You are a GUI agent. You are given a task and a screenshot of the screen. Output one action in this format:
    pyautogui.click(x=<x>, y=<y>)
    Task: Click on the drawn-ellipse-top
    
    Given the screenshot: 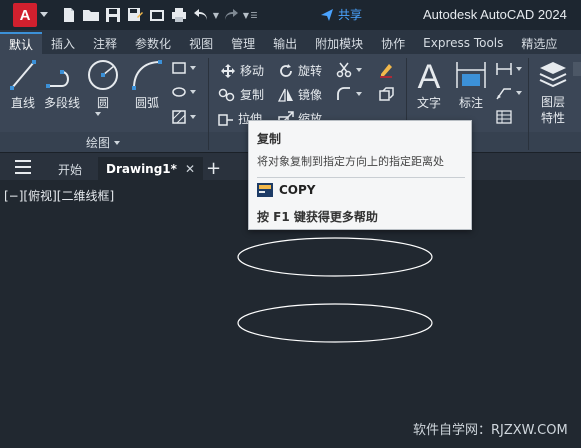 What is the action you would take?
    pyautogui.click(x=335, y=257)
    